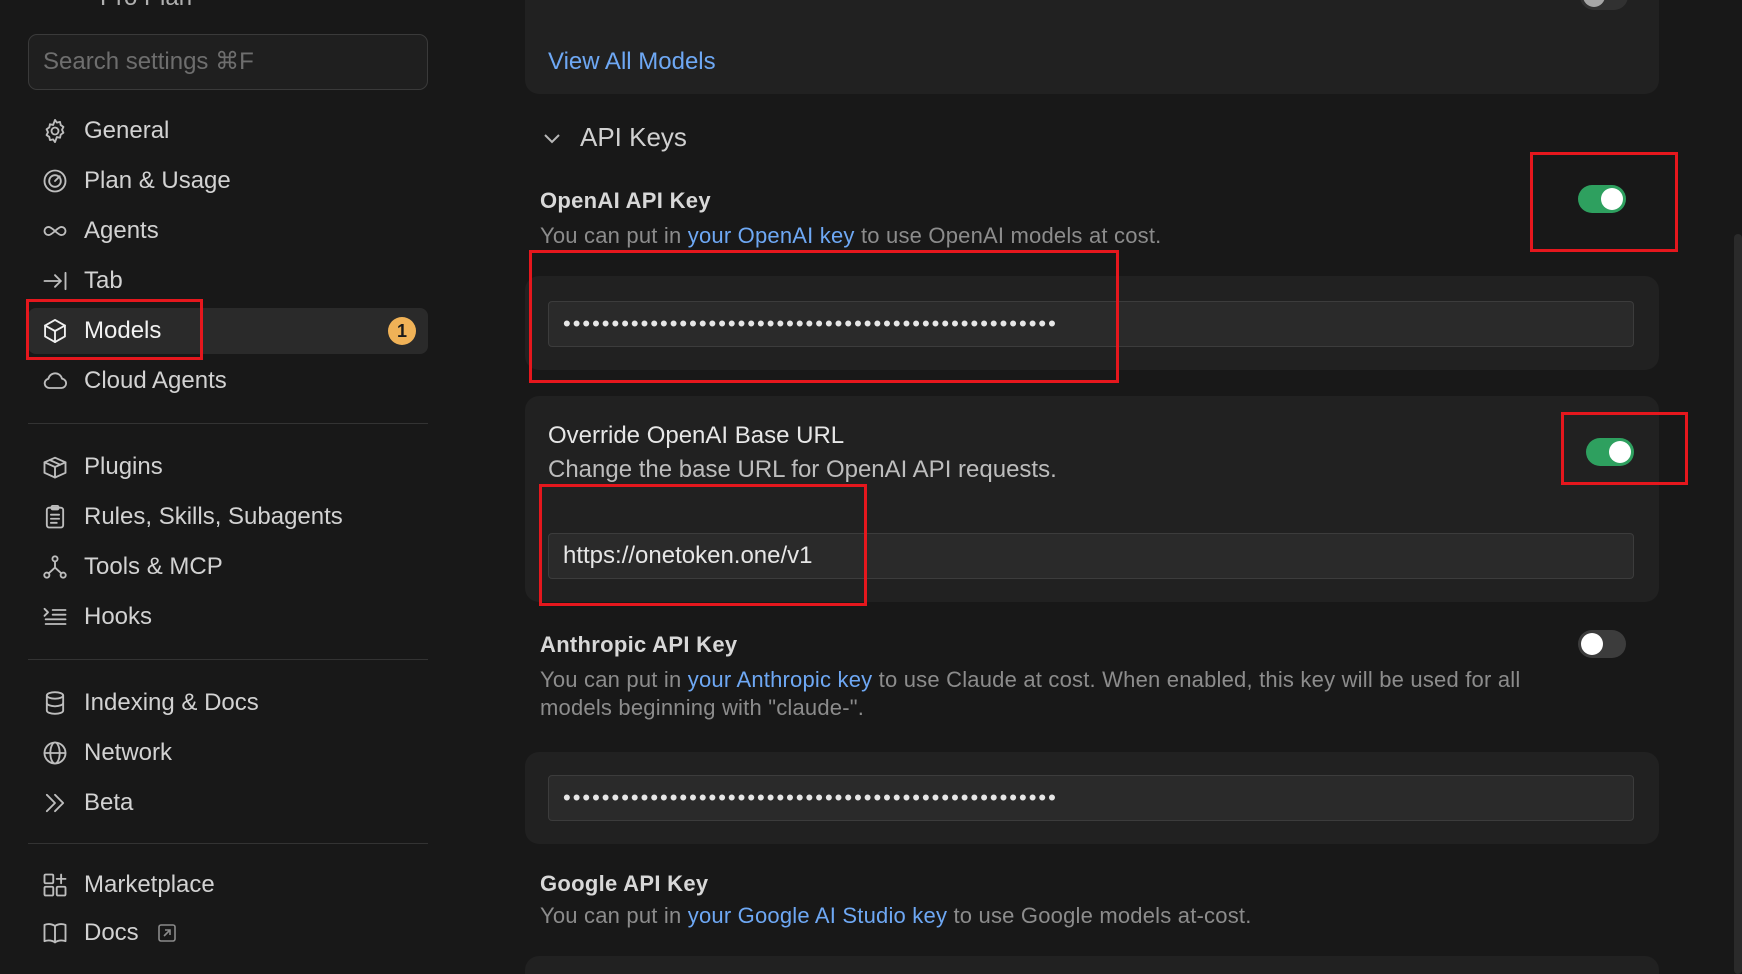  Describe the element at coordinates (157, 180) in the screenshot. I see `sidebar-item-label: Plan & Usage` at that location.